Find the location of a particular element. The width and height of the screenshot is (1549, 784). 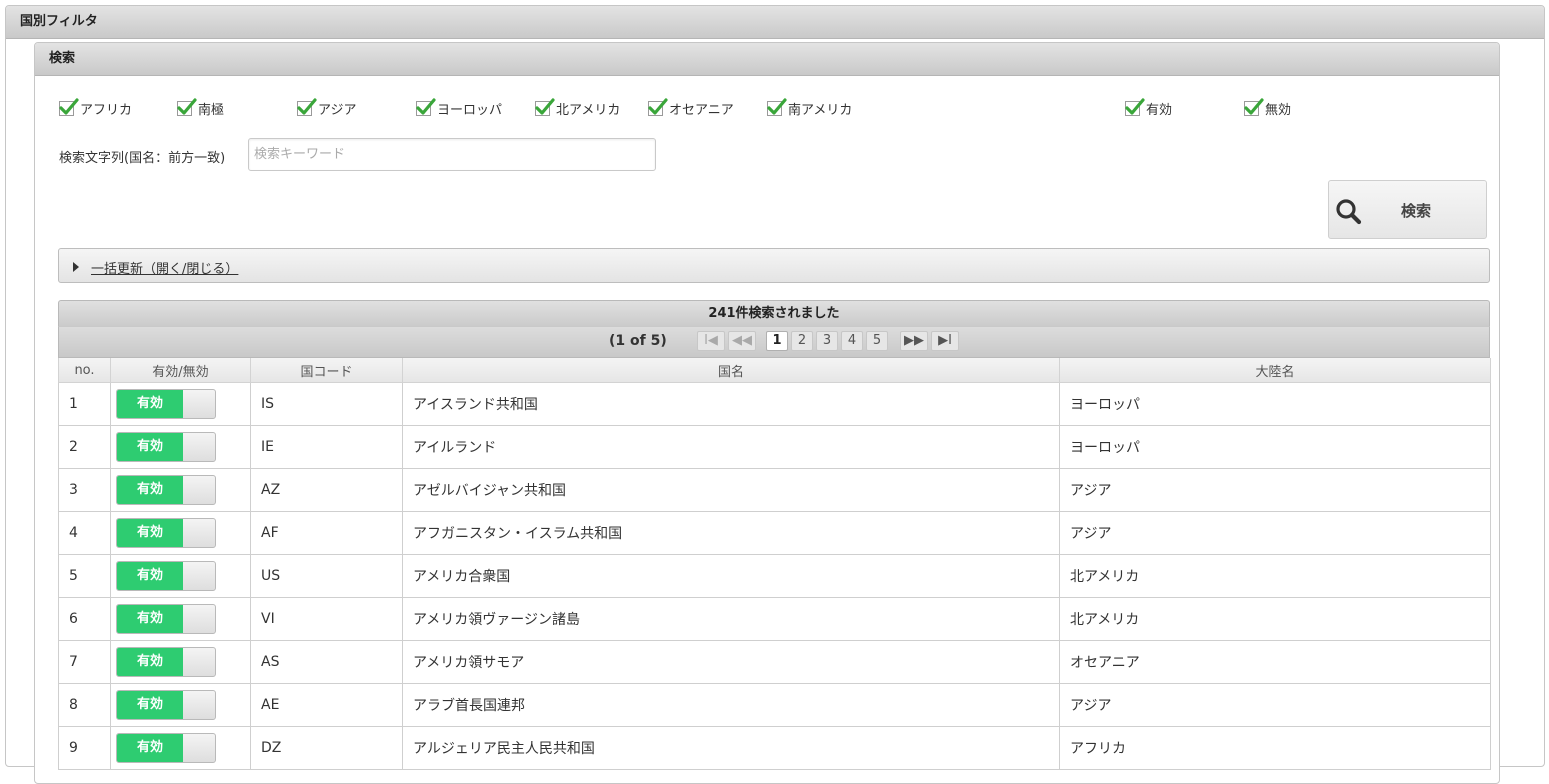

results-count: 241件検索されました is located at coordinates (774, 313).